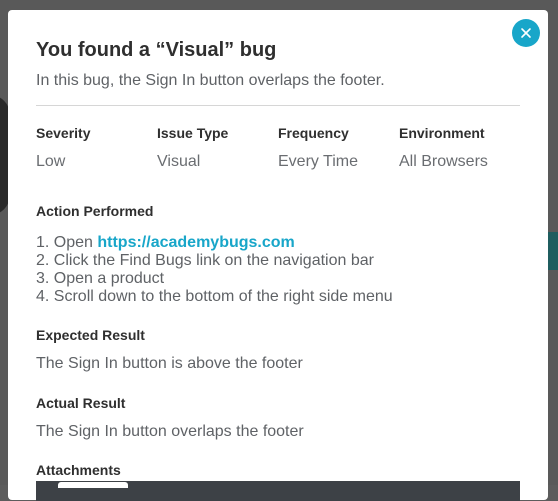  Describe the element at coordinates (78, 470) in the screenshot. I see `attachments-heading: Attachments` at that location.